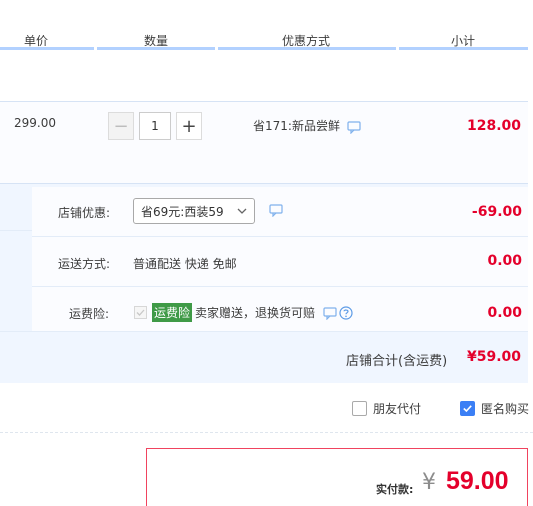  Describe the element at coordinates (266, 432) in the screenshot. I see `section-divider` at that location.